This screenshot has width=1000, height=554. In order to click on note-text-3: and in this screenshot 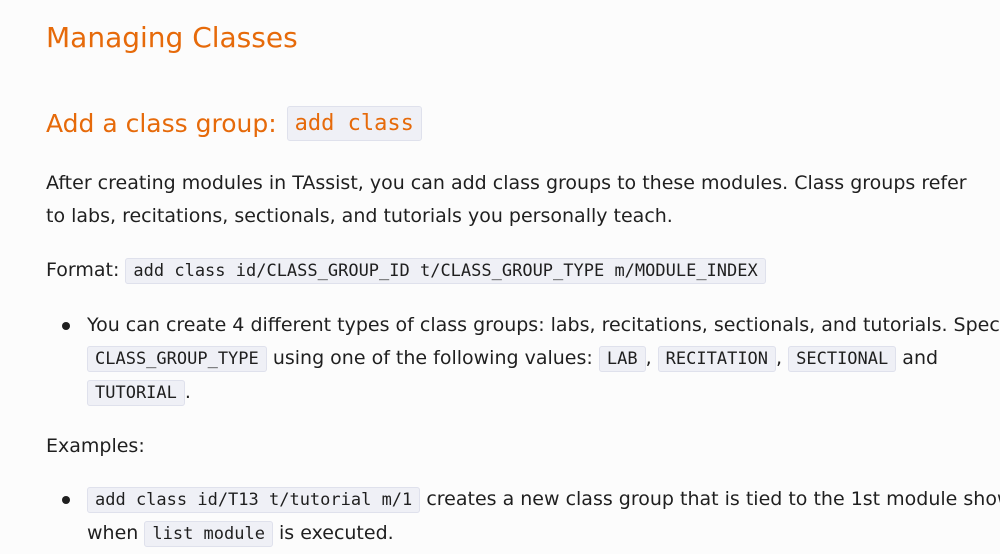, I will do `click(920, 358)`.